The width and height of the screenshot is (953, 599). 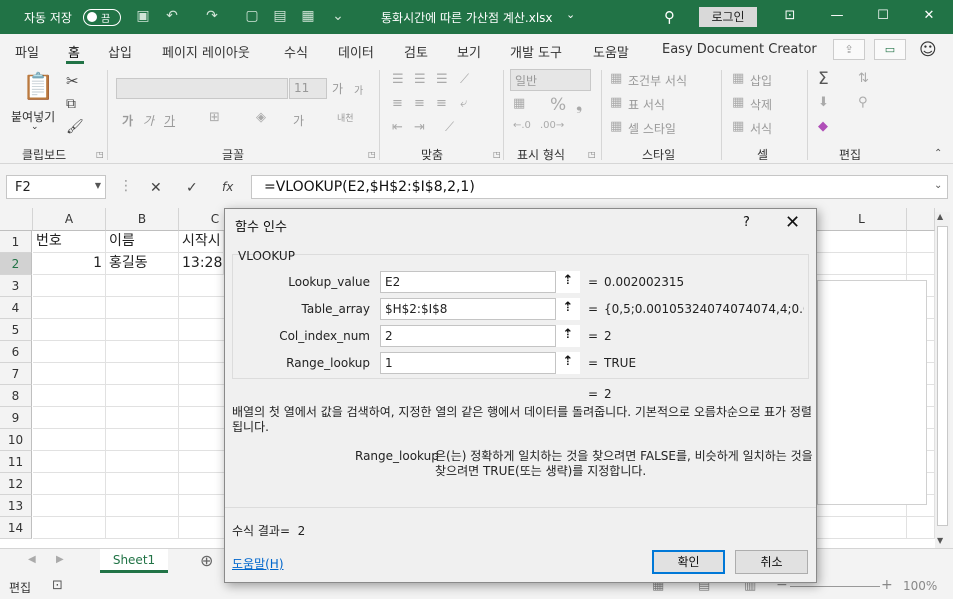 I want to click on row-header: 1, so click(x=16, y=242).